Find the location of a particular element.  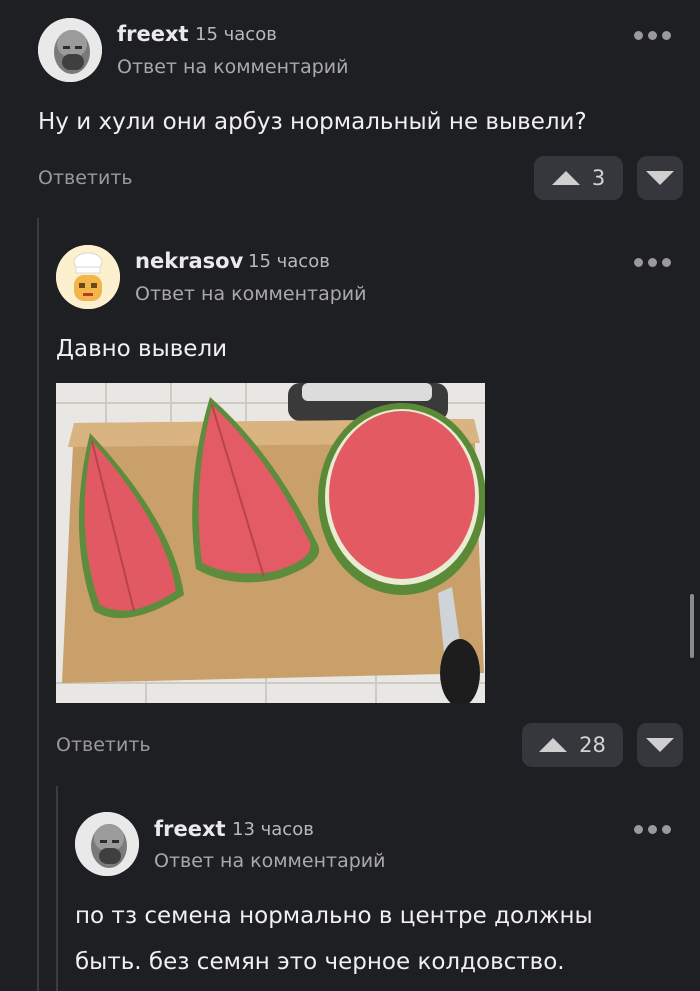

avatar is located at coordinates (107, 844).